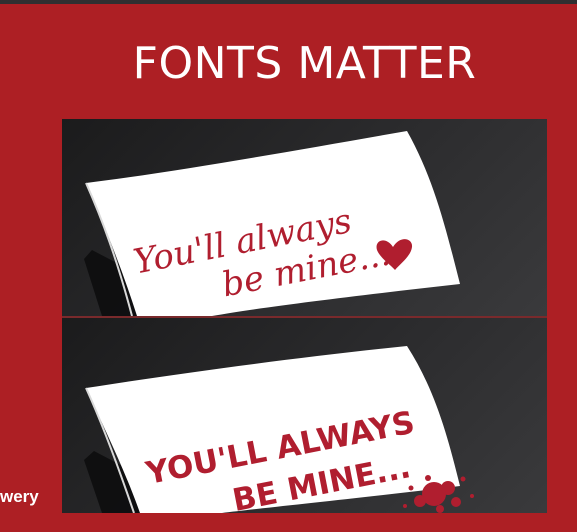 This screenshot has width=577, height=532. Describe the element at coordinates (304, 63) in the screenshot. I see `slide-title: FONTS MATTER` at that location.